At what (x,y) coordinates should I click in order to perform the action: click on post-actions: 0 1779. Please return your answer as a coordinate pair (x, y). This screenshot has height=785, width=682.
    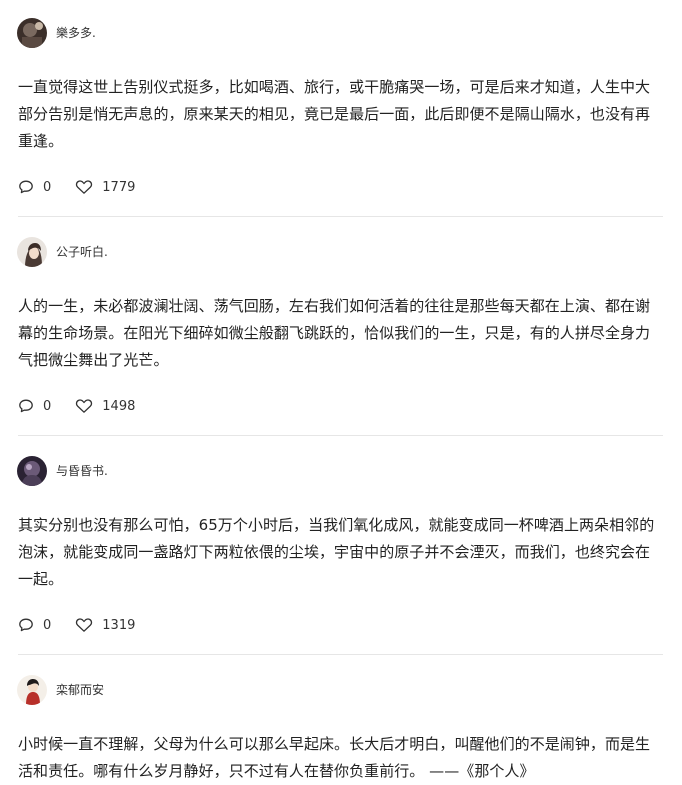
    Looking at the image, I should click on (76, 187).